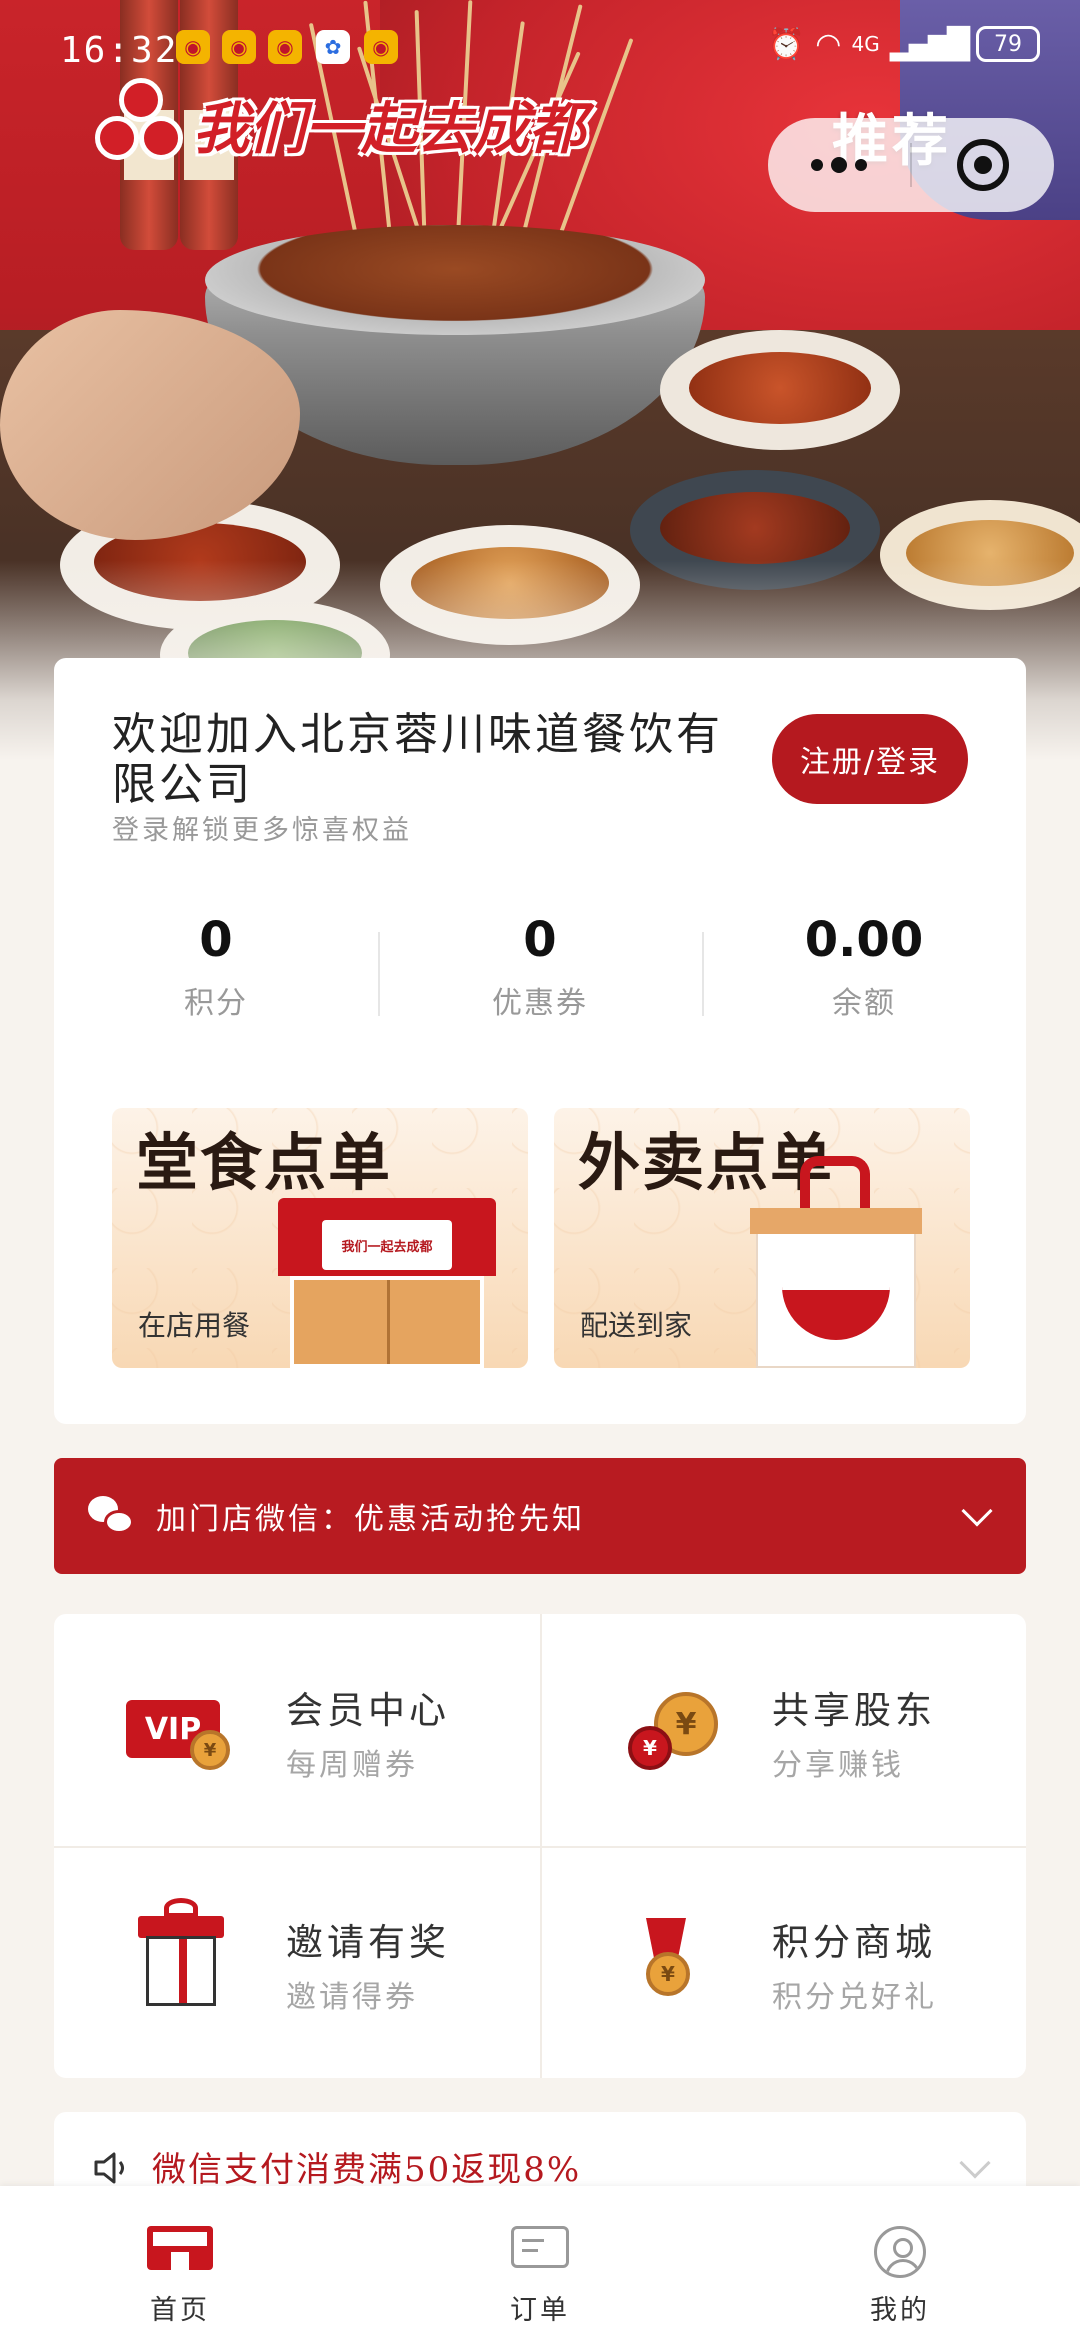 Image resolution: width=1080 pixels, height=2340 pixels. Describe the element at coordinates (911, 165) in the screenshot. I see `miniprogram-capsule` at that location.